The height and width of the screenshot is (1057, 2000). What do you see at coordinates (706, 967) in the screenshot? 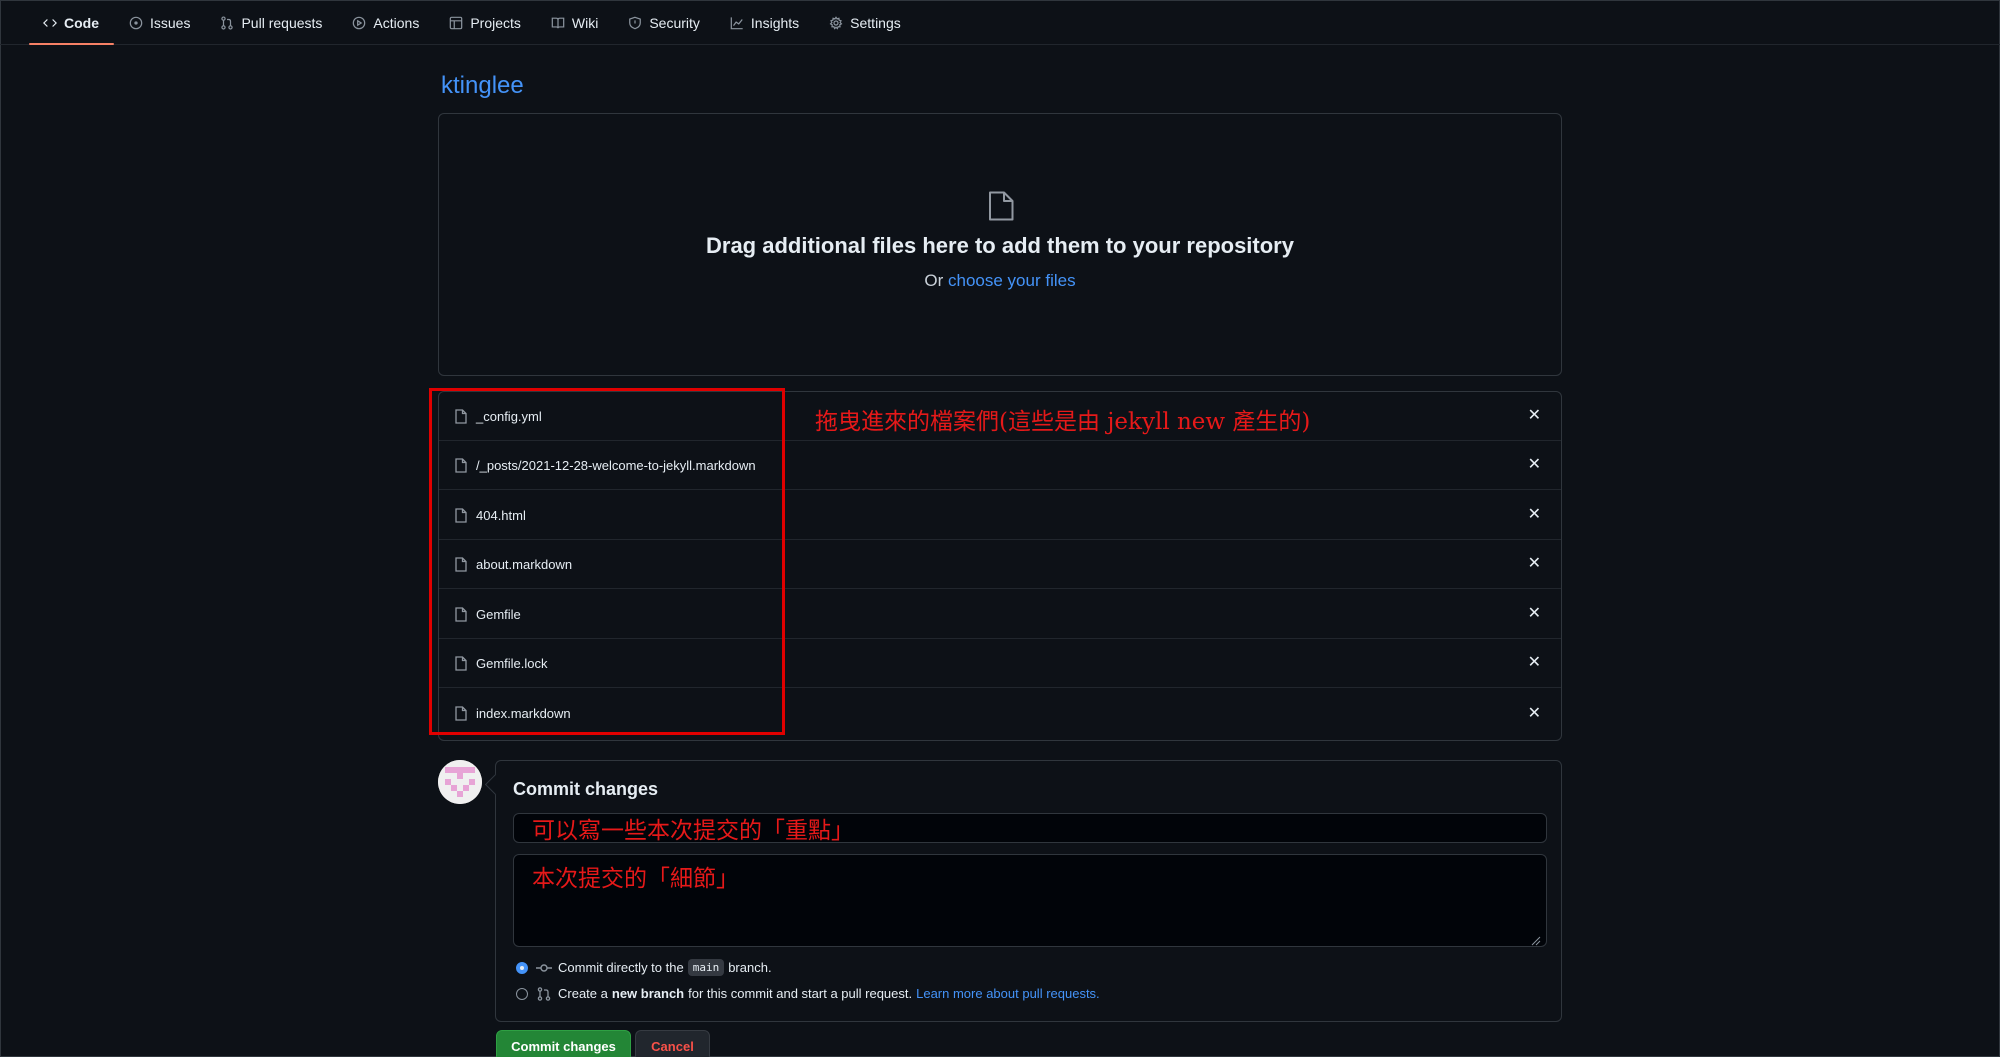
I see `branch-name-chip: main` at bounding box center [706, 967].